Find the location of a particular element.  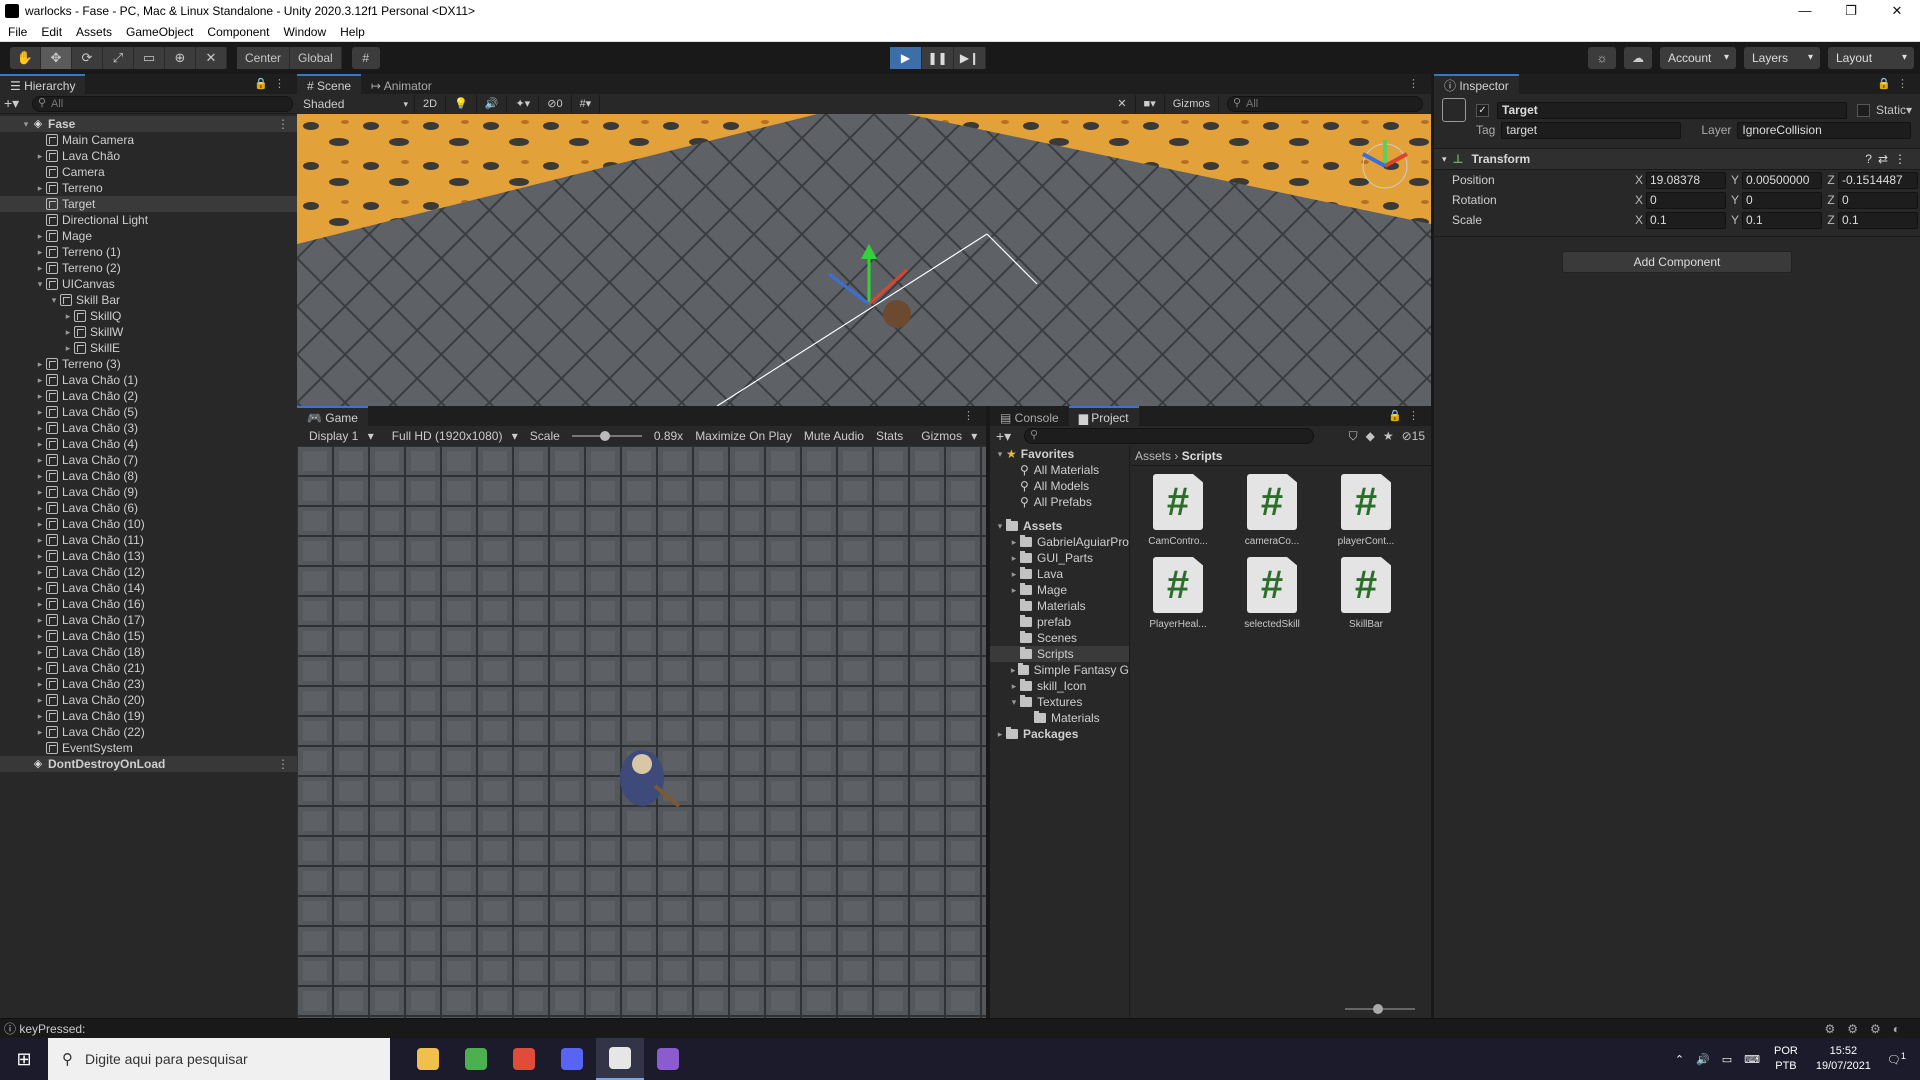

breadcrumb-assets: Assets is located at coordinates (1153, 456).